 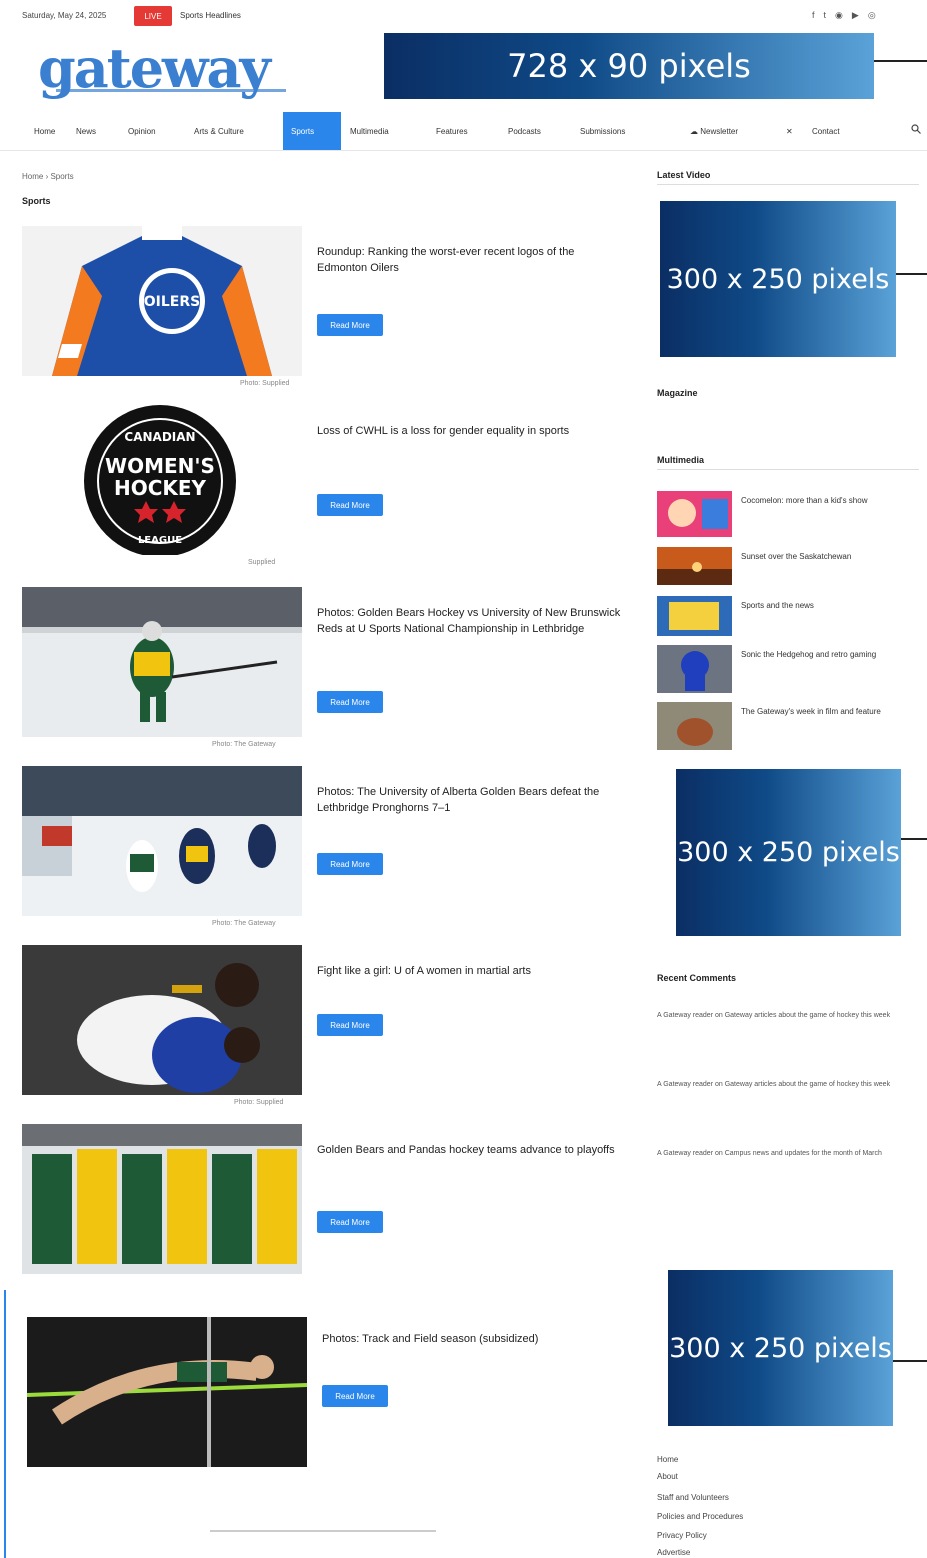 I want to click on scroll-indicator, so click(x=5, y=1424).